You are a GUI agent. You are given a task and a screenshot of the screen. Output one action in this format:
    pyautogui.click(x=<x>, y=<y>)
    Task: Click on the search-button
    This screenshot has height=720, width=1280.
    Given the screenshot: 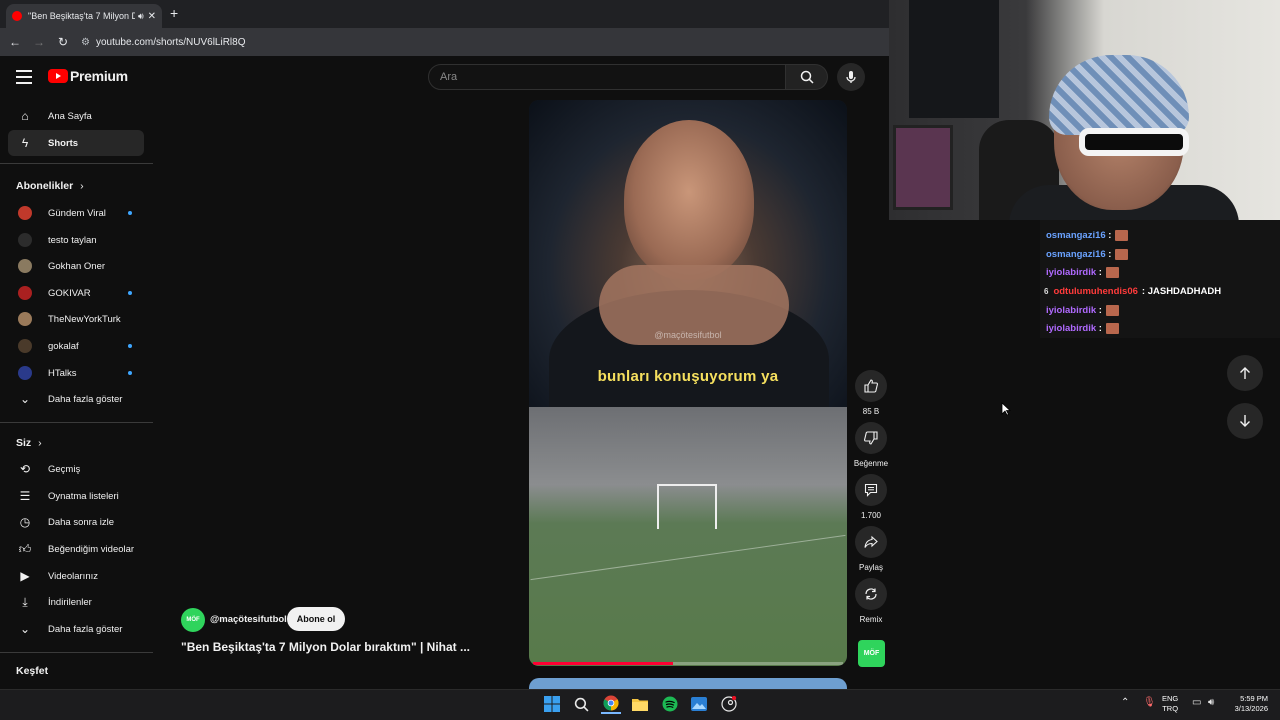 What is the action you would take?
    pyautogui.click(x=807, y=77)
    